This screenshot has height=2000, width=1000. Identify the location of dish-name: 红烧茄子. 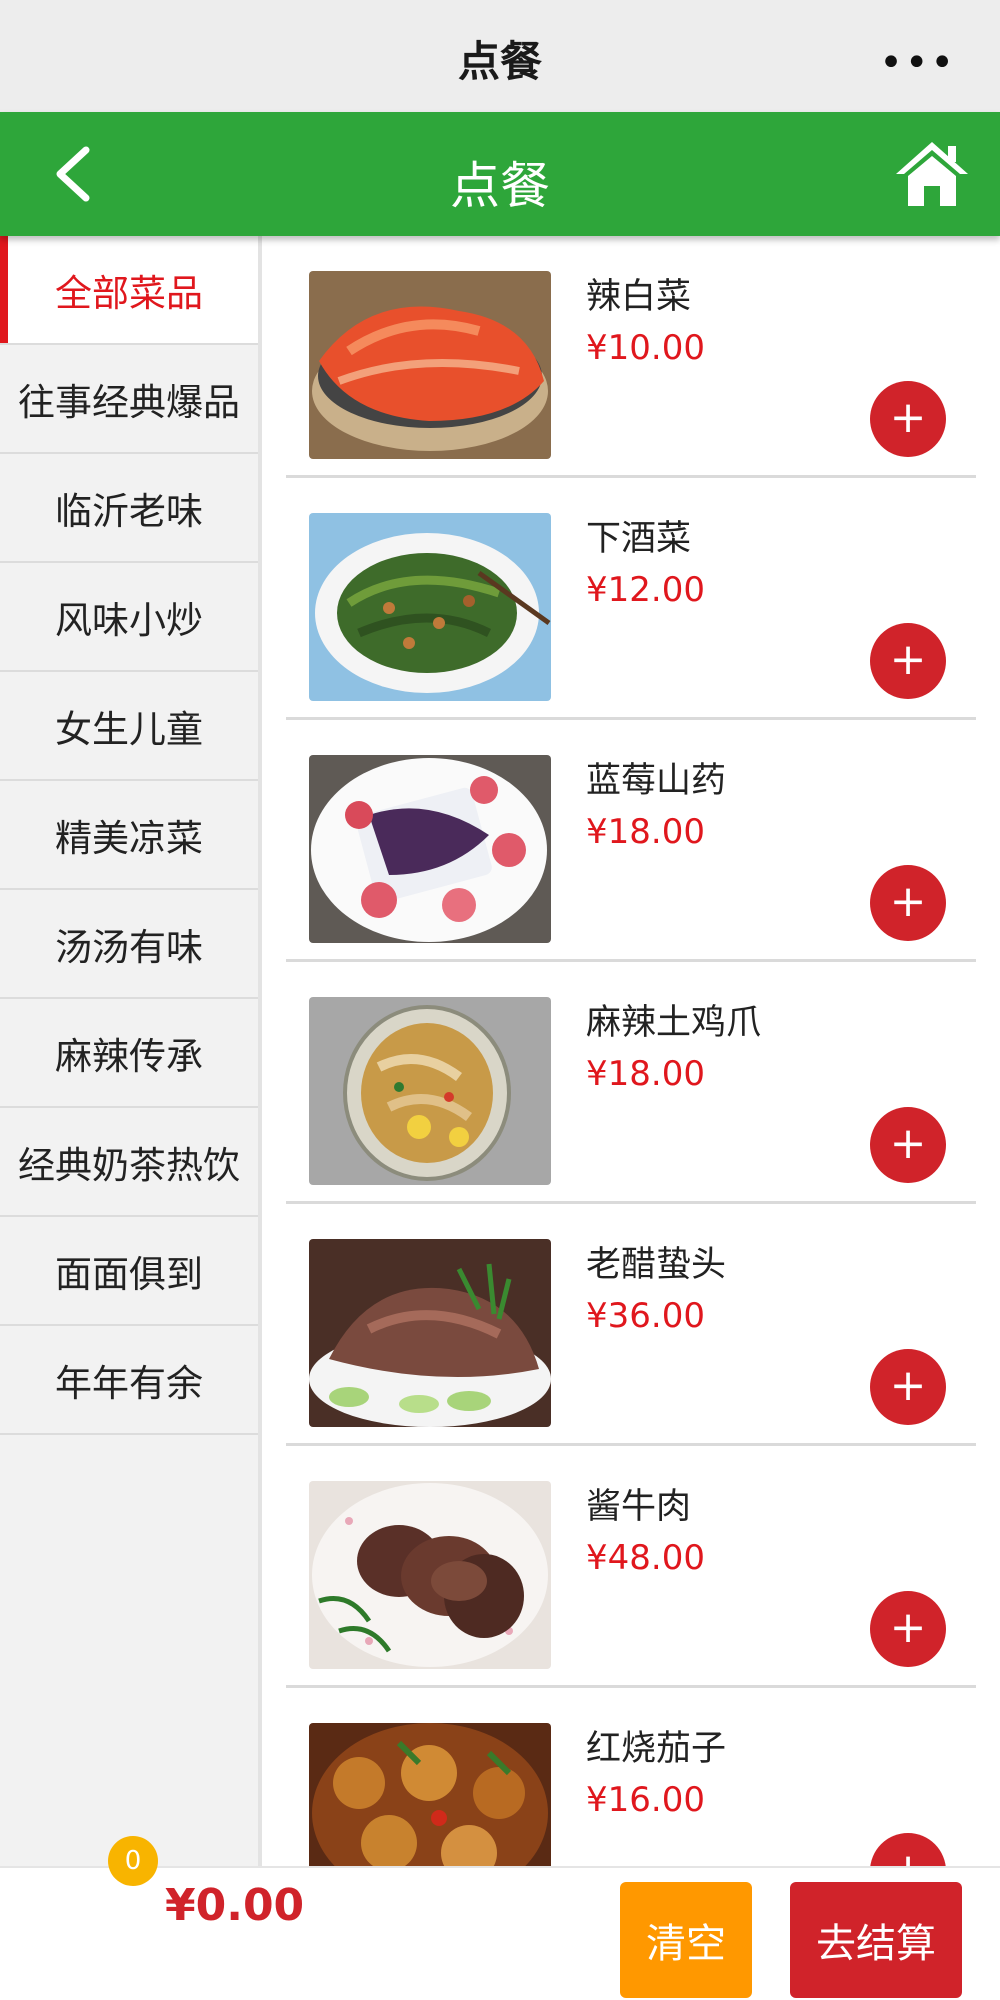
(656, 1749).